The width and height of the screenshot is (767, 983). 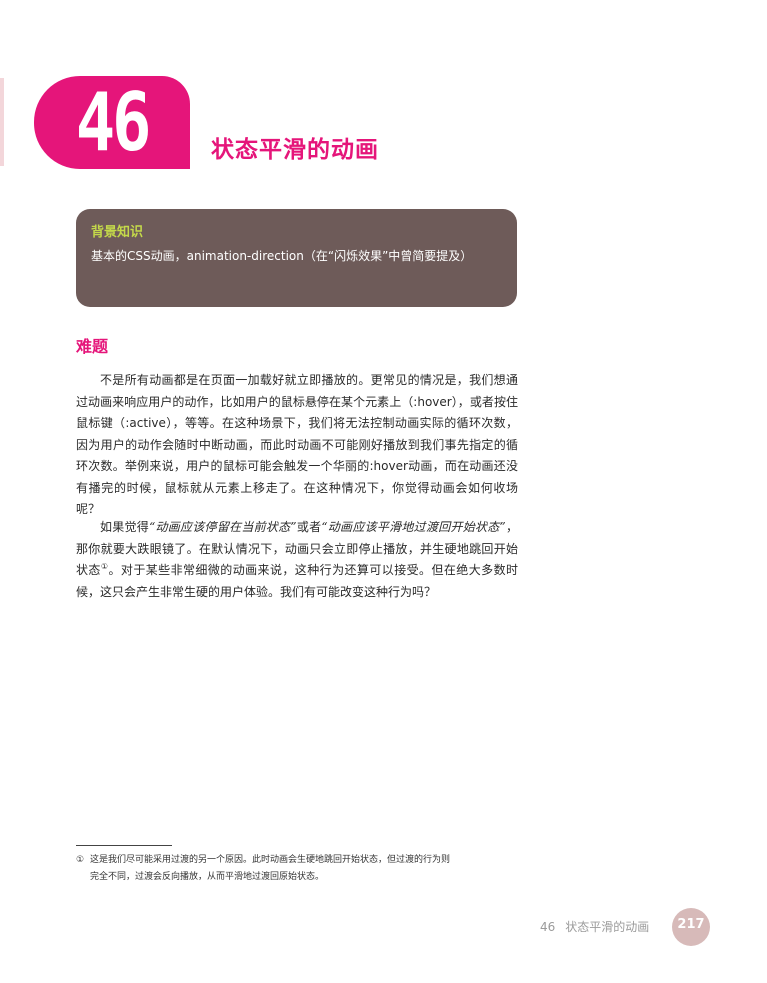 What do you see at coordinates (548, 927) in the screenshot?
I see `footer-chapter-number: 46` at bounding box center [548, 927].